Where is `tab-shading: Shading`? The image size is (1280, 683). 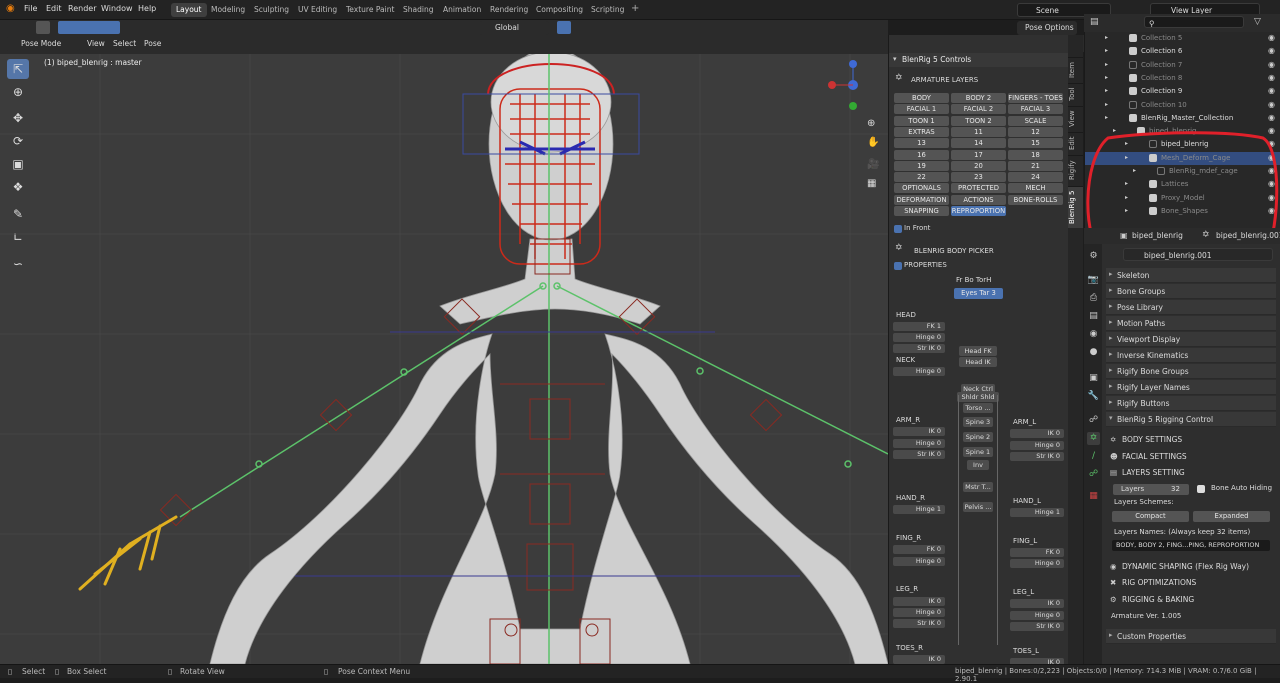 tab-shading: Shading is located at coordinates (418, 10).